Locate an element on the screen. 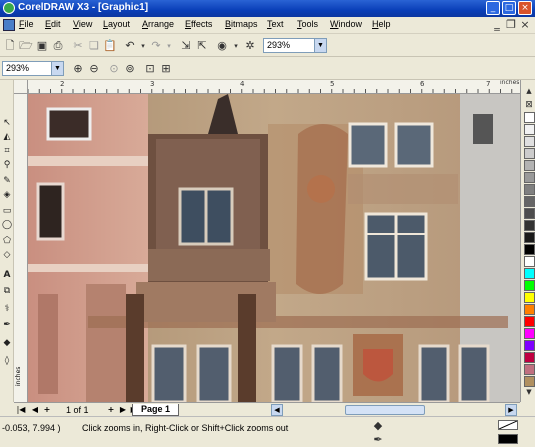  print-icon: ⎙ is located at coordinates (58, 46).